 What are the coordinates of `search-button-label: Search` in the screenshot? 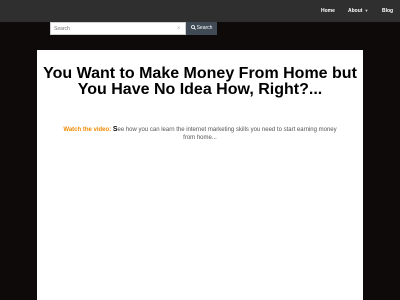 It's located at (204, 28).